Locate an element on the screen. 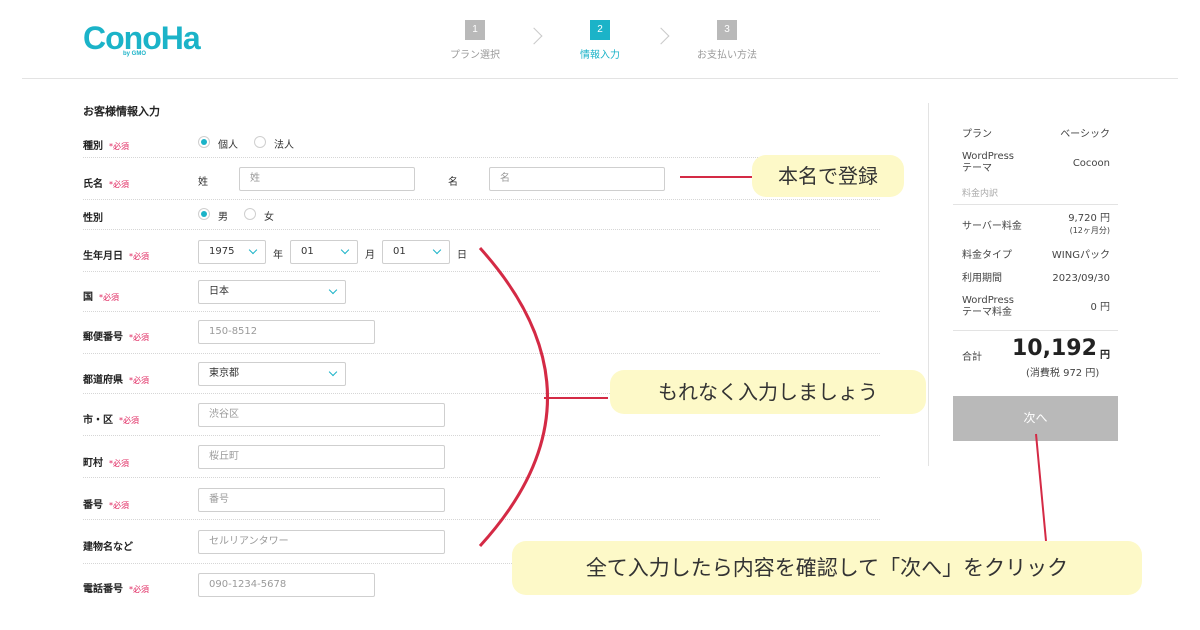 This screenshot has height=630, width=1200. fill-callout: もれなく入力しましょう is located at coordinates (768, 392).